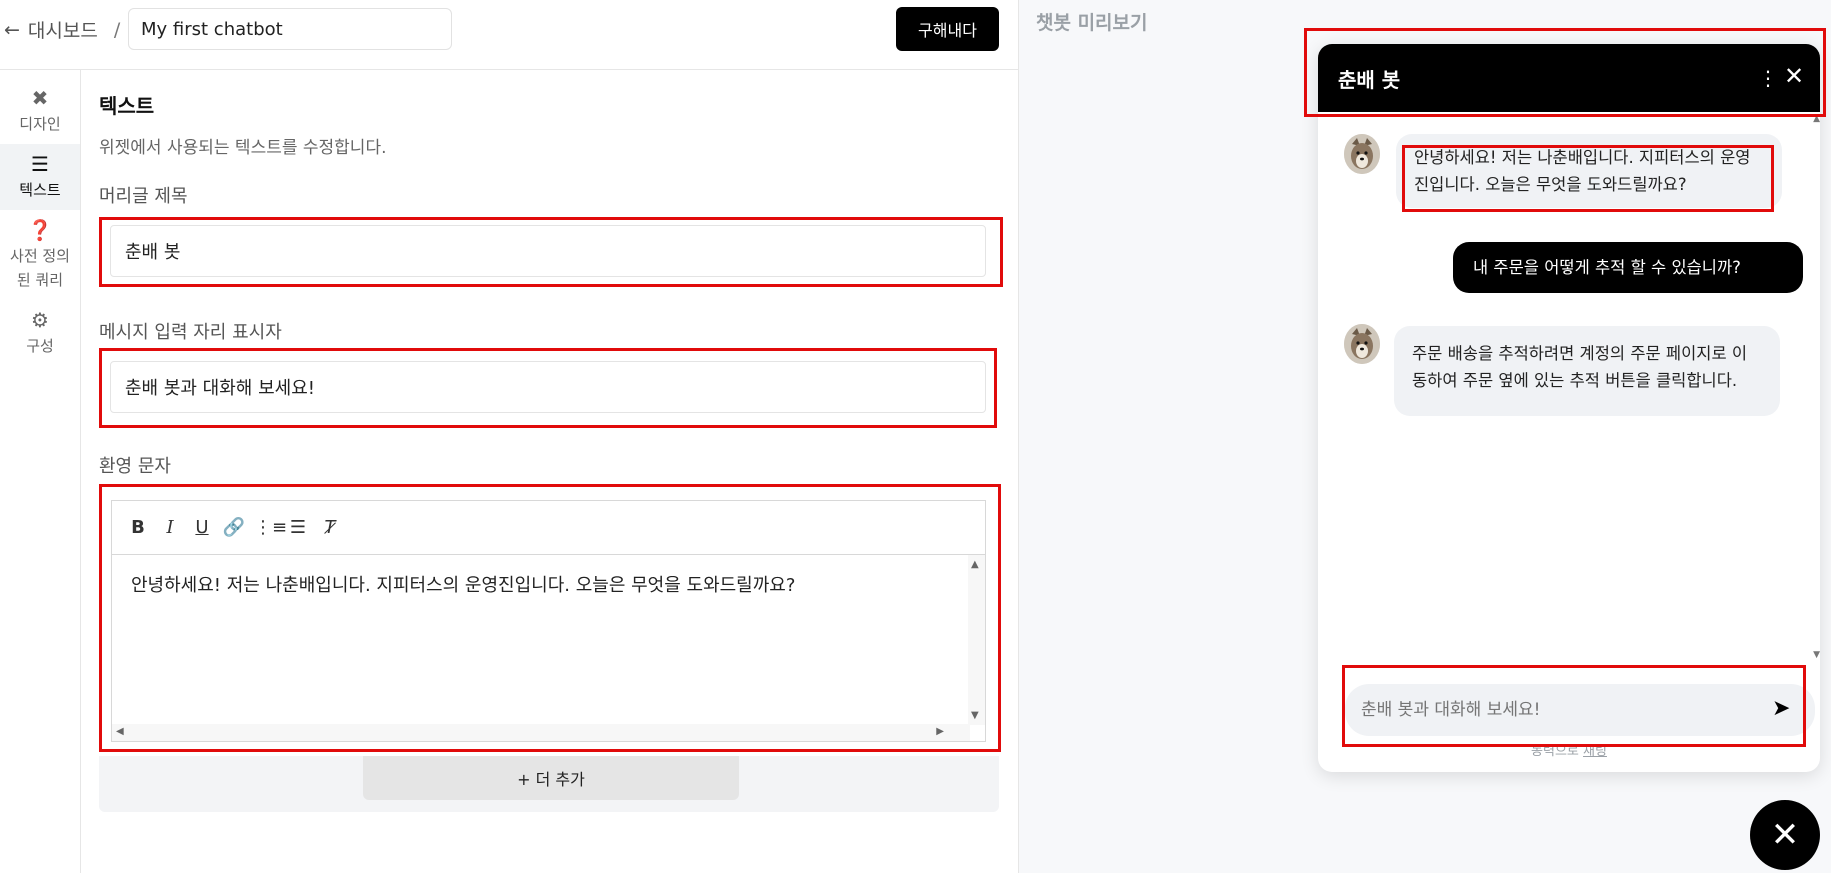 The width and height of the screenshot is (1831, 873). Describe the element at coordinates (40, 346) in the screenshot. I see `sidebar-item-label: 구성` at that location.